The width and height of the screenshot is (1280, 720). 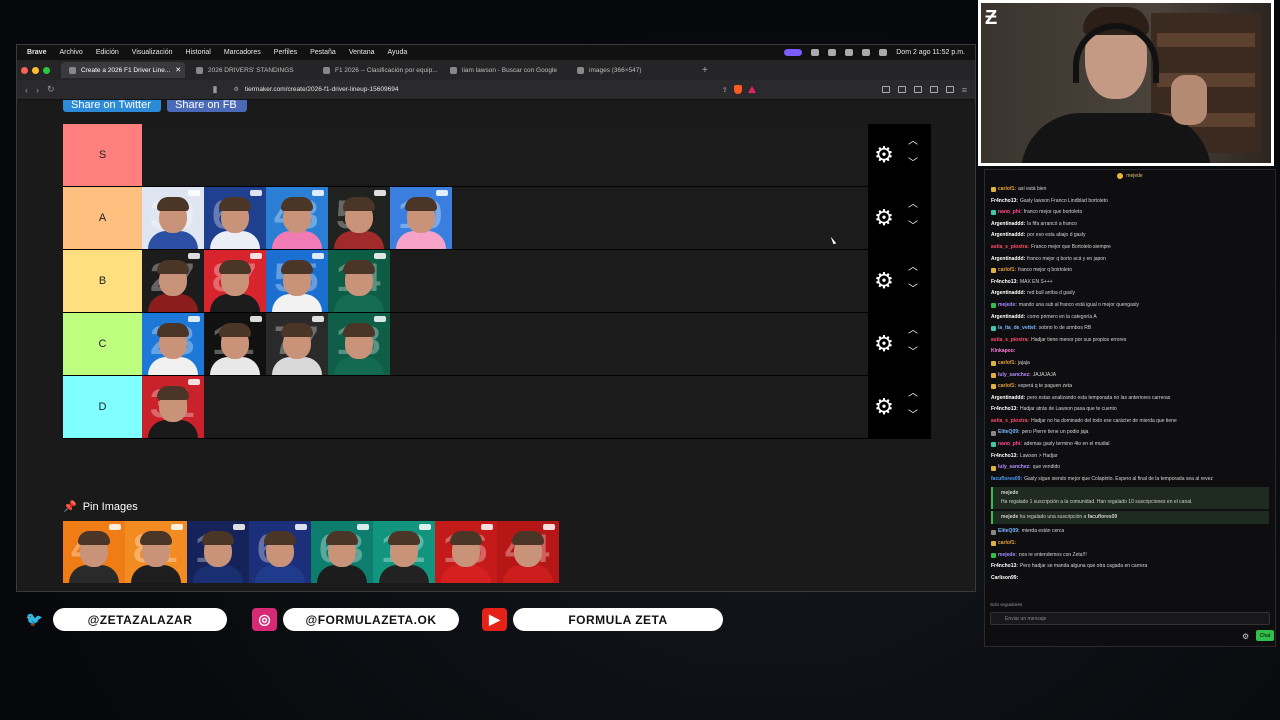 I want to click on tier-label: A, so click(x=102, y=218).